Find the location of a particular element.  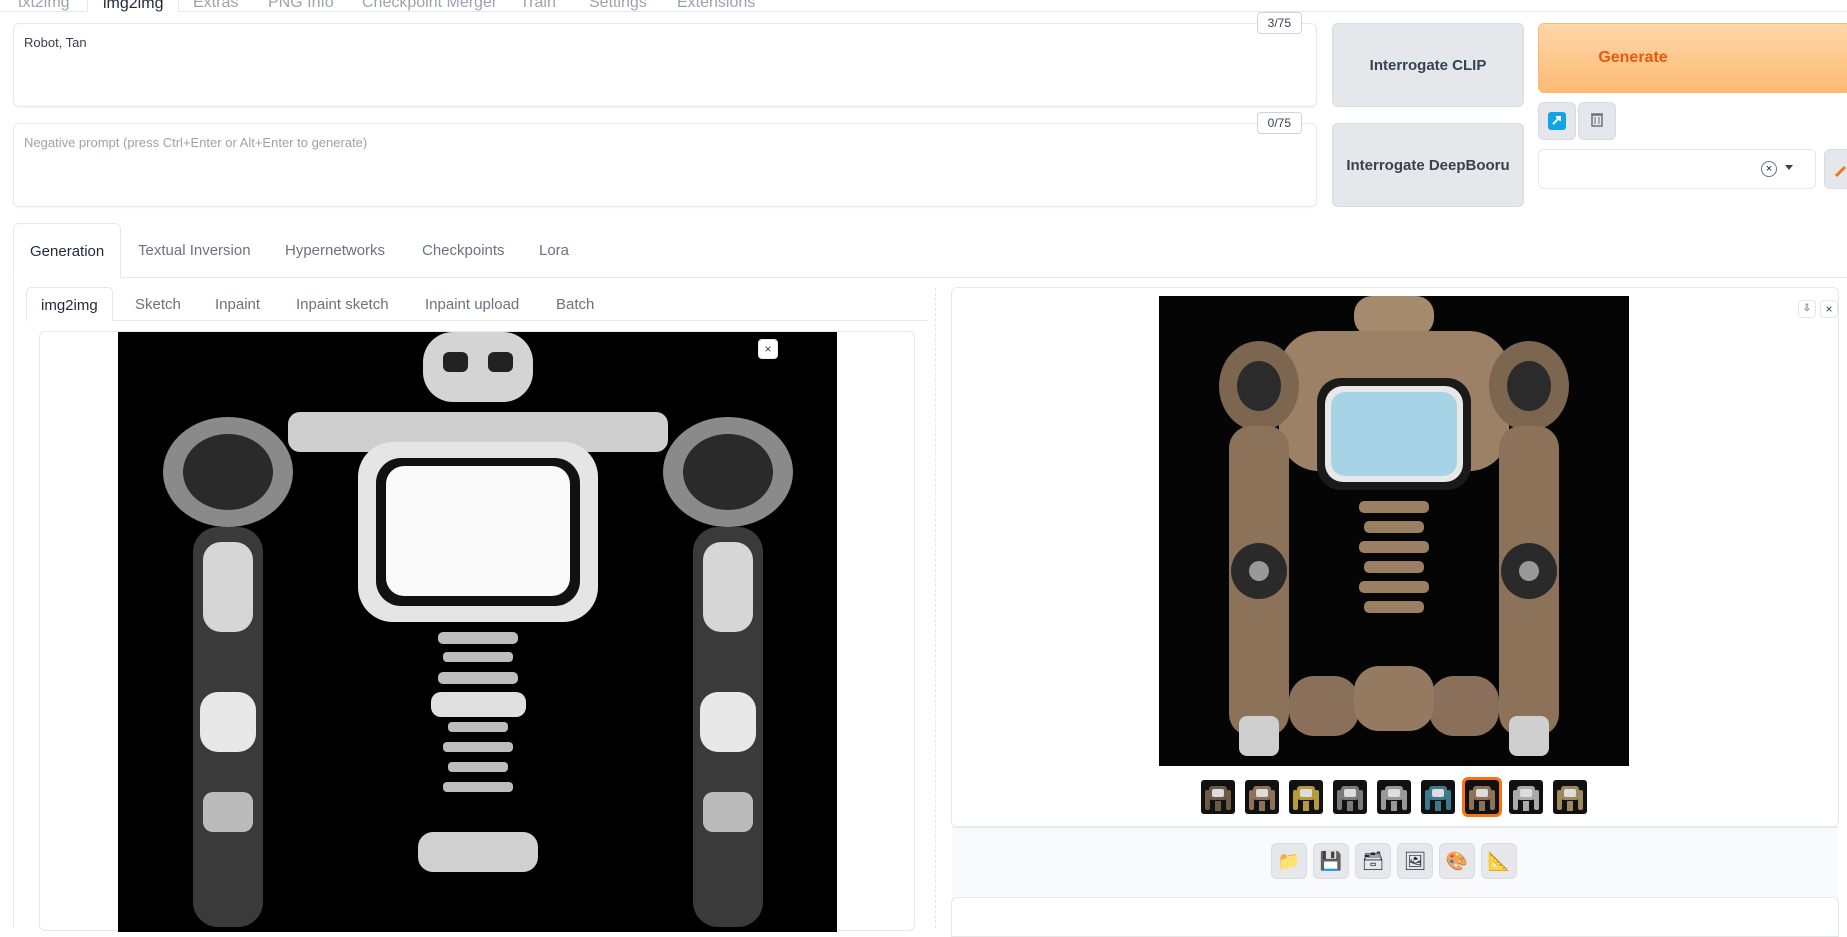

prompt-text: Robot, Tan is located at coordinates (55, 42).